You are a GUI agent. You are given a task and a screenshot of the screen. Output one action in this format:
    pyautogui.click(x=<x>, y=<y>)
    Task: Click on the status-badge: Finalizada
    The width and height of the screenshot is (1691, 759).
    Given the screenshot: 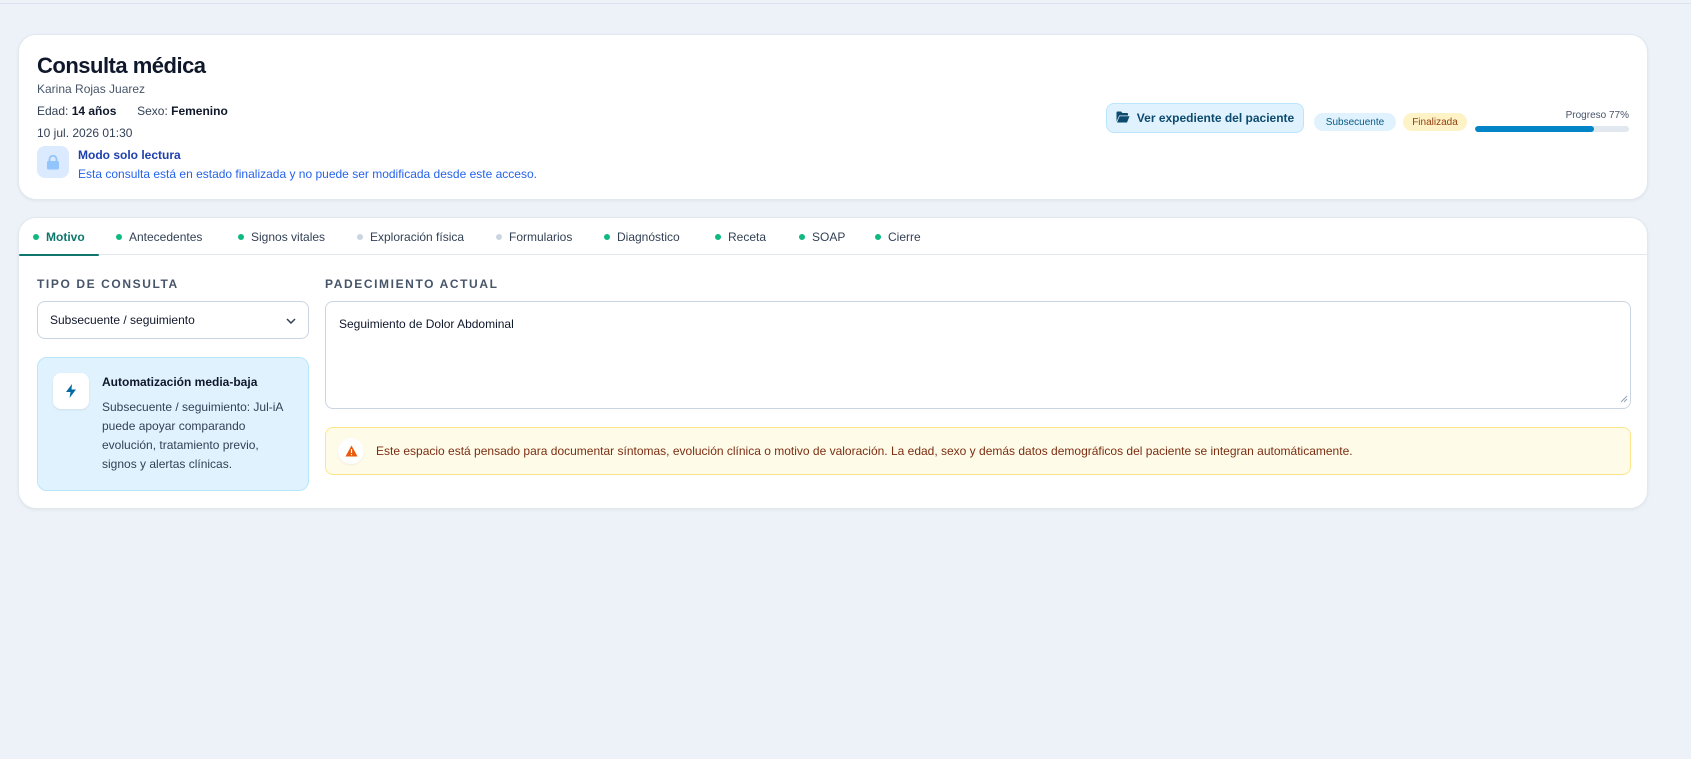 What is the action you would take?
    pyautogui.click(x=1435, y=122)
    